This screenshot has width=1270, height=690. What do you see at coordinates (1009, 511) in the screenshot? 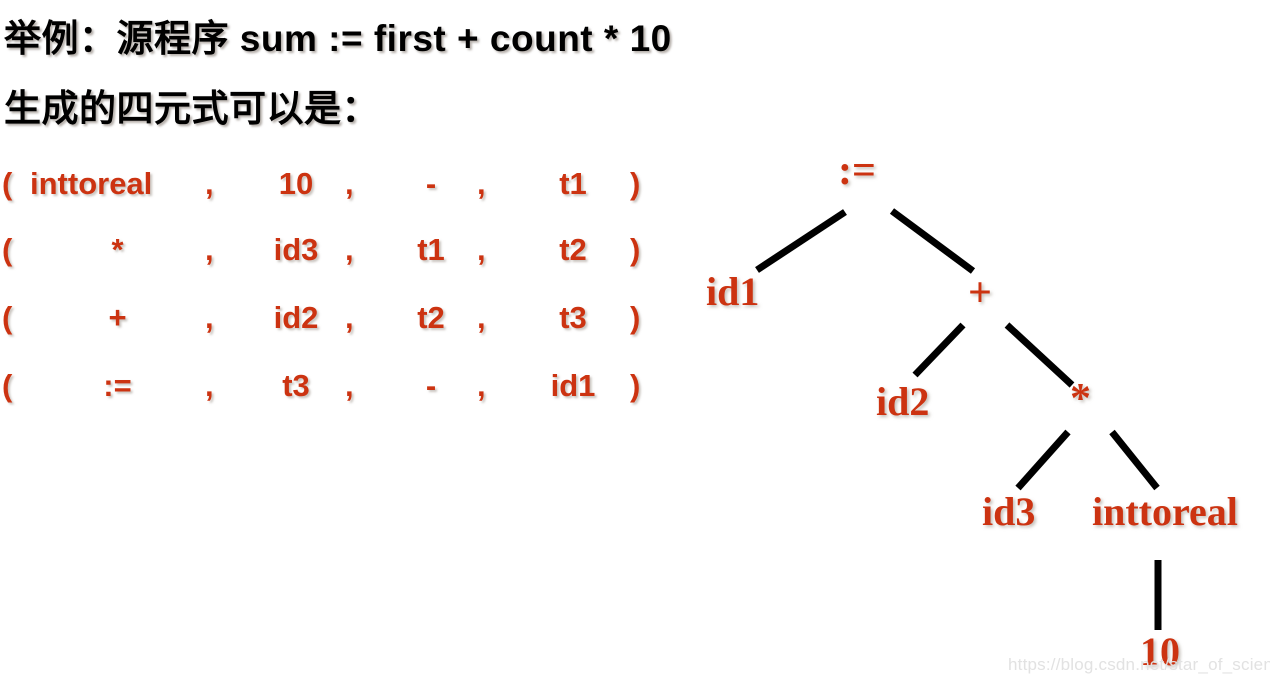
I see `tree-node-id3: id3` at bounding box center [1009, 511].